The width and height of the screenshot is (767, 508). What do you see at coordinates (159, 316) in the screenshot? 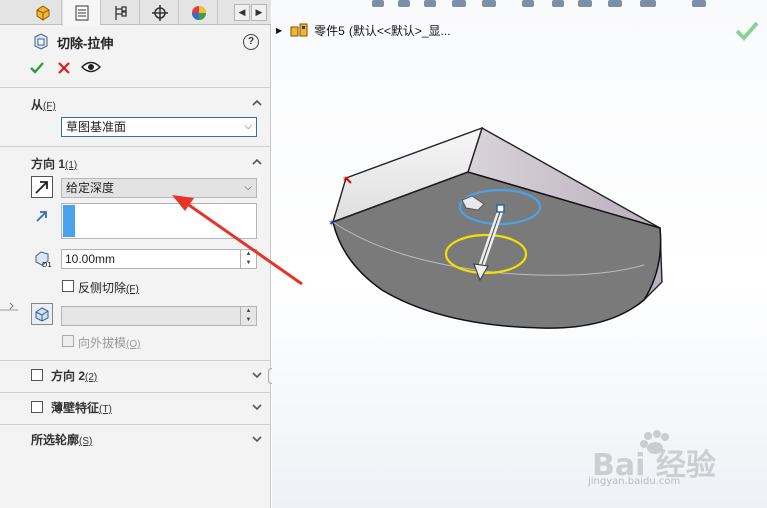
I see `draft-angle-input: ▲ ▼` at bounding box center [159, 316].